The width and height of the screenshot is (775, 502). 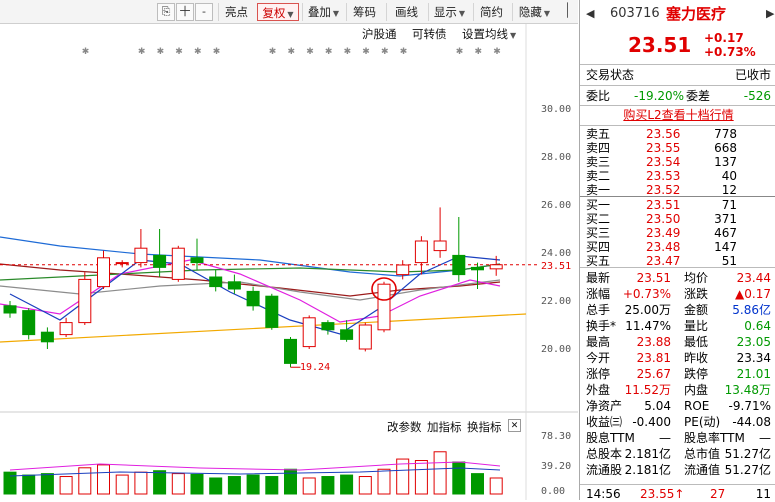 I want to click on convertible-bond-link: 可转债, so click(x=429, y=34).